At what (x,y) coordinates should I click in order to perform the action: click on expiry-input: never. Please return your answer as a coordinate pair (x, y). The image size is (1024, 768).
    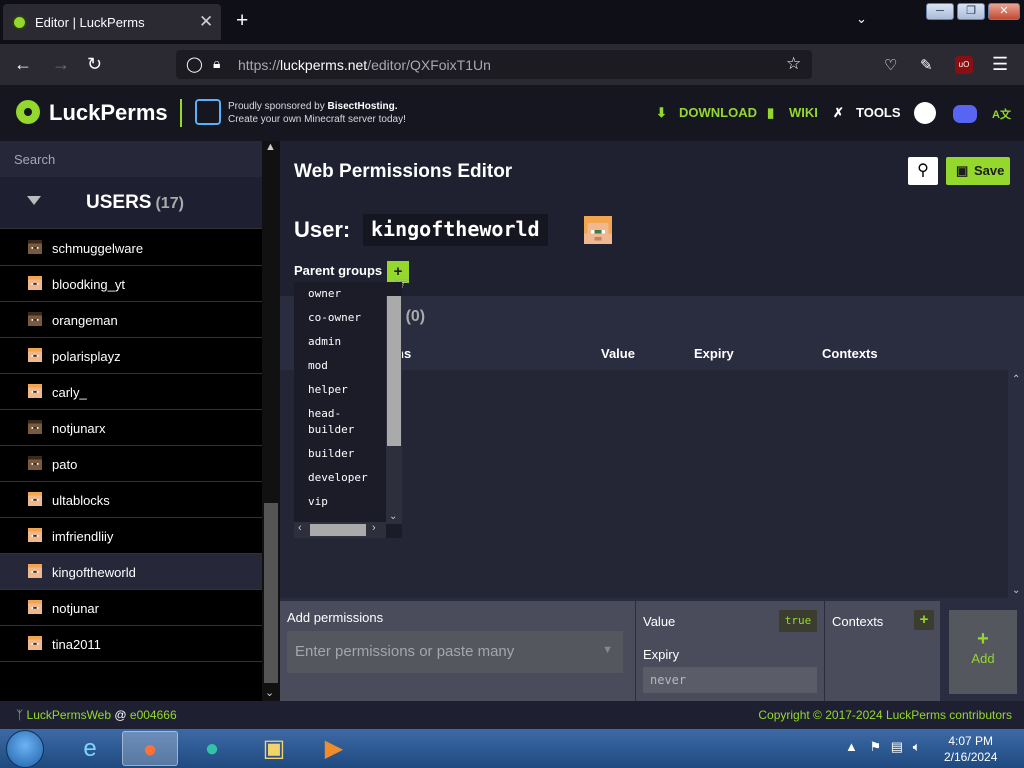
    Looking at the image, I should click on (730, 680).